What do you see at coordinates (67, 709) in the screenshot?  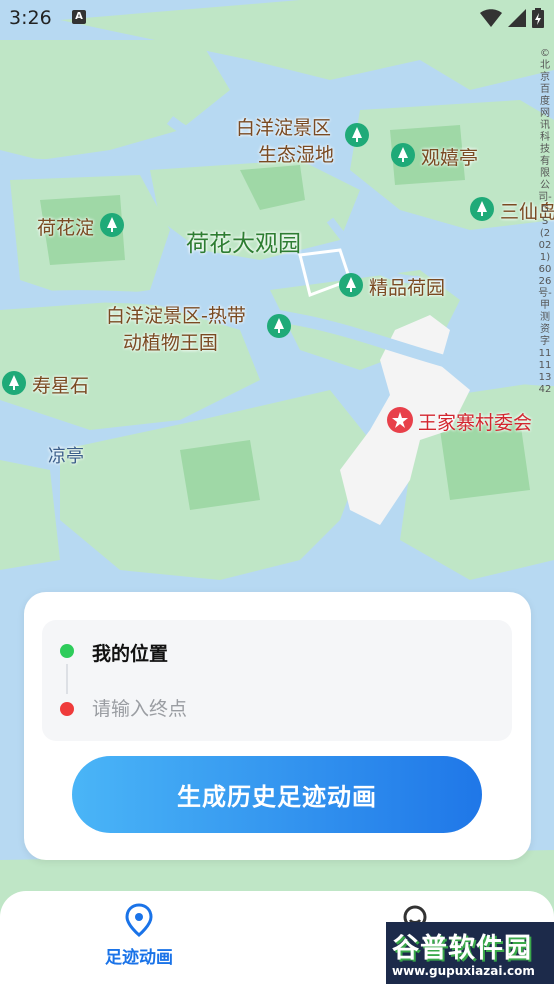 I see `end-dot-icon` at bounding box center [67, 709].